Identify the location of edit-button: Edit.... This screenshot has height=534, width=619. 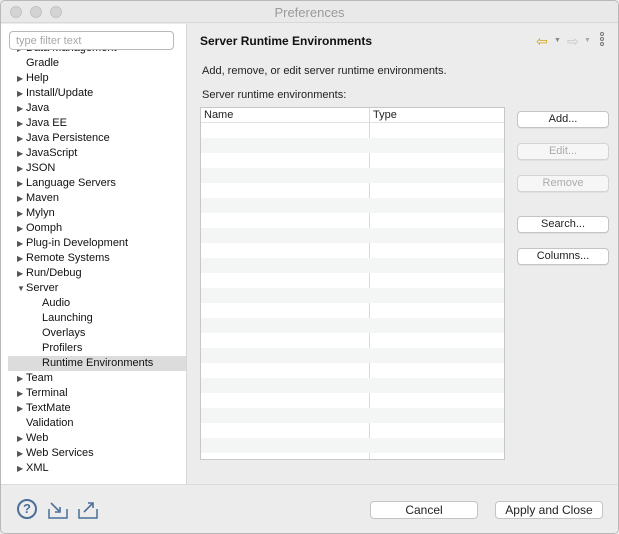
(563, 151).